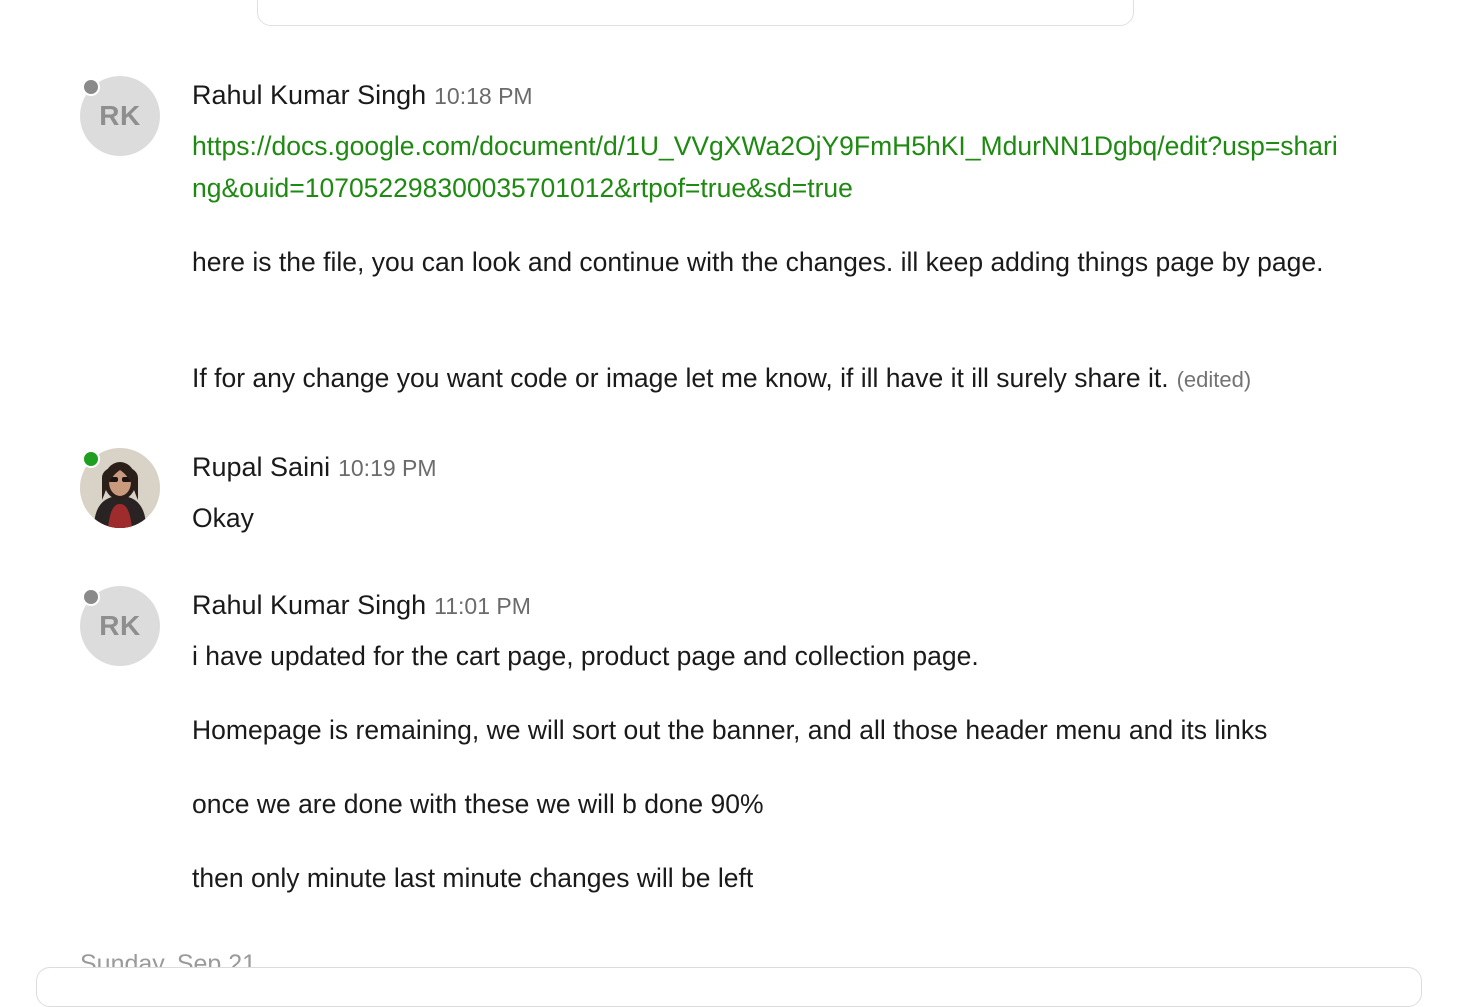  Describe the element at coordinates (729, 987) in the screenshot. I see `message-composer` at that location.